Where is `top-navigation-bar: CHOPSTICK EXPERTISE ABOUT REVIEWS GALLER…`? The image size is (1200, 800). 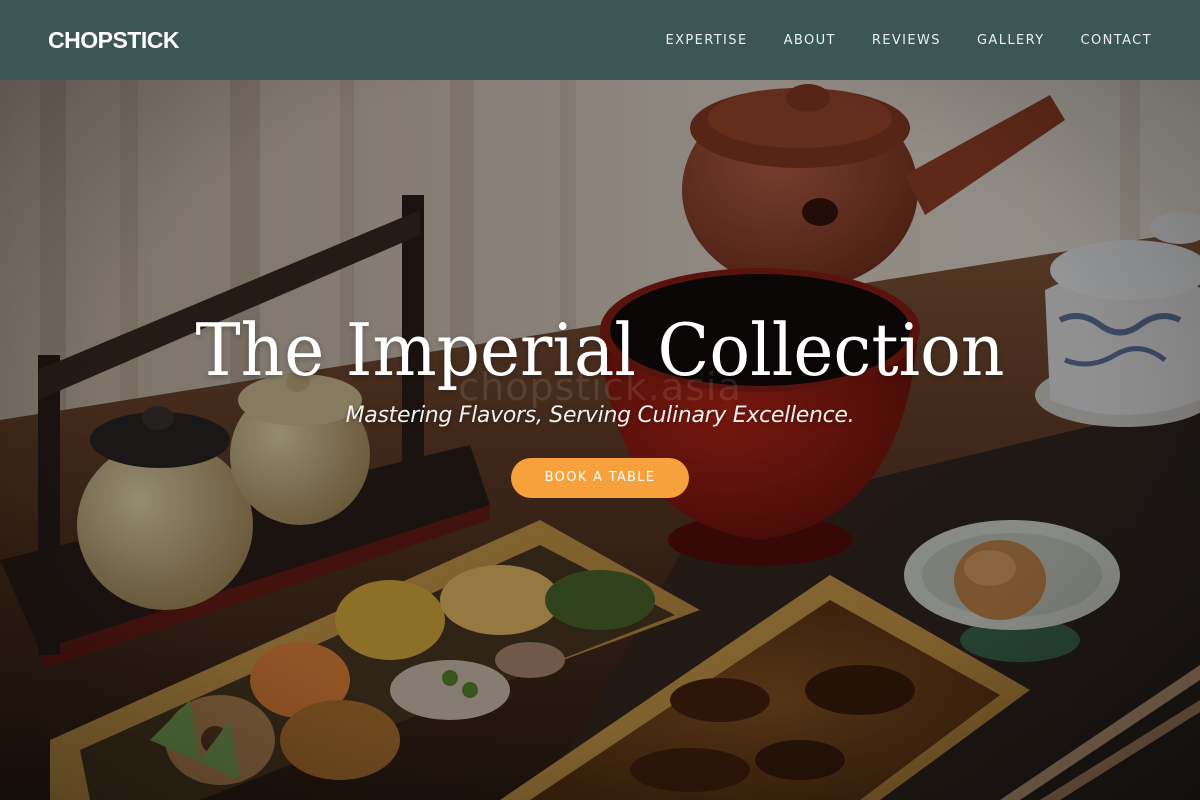
top-navigation-bar: CHOPSTICK EXPERTISE ABOUT REVIEWS GALLER… is located at coordinates (600, 40).